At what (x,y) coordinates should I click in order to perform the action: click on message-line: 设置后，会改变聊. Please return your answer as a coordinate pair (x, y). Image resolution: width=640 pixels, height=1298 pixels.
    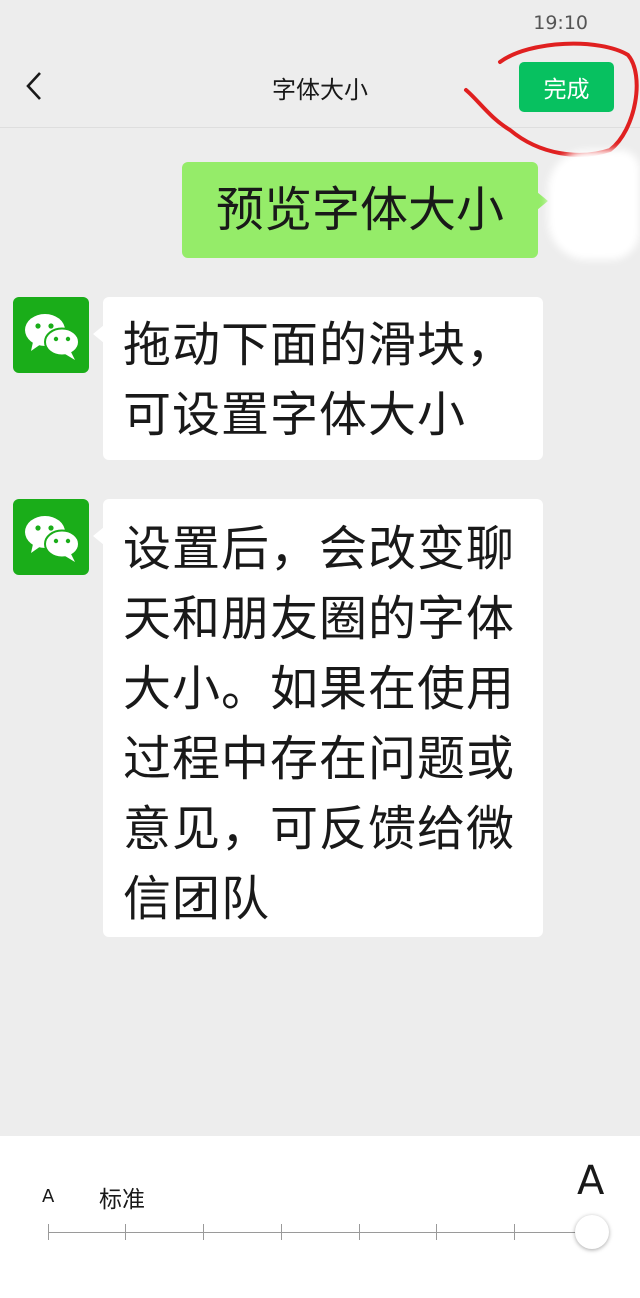
    Looking at the image, I should click on (319, 549).